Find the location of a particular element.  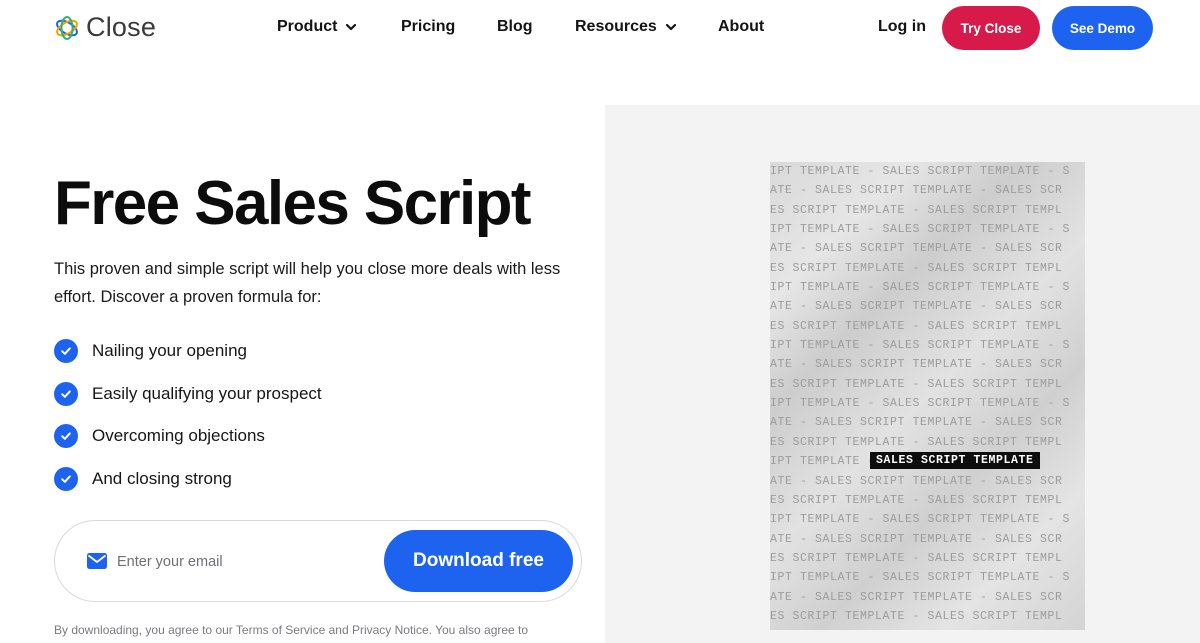

nav-resources-label: Resources is located at coordinates (616, 26).